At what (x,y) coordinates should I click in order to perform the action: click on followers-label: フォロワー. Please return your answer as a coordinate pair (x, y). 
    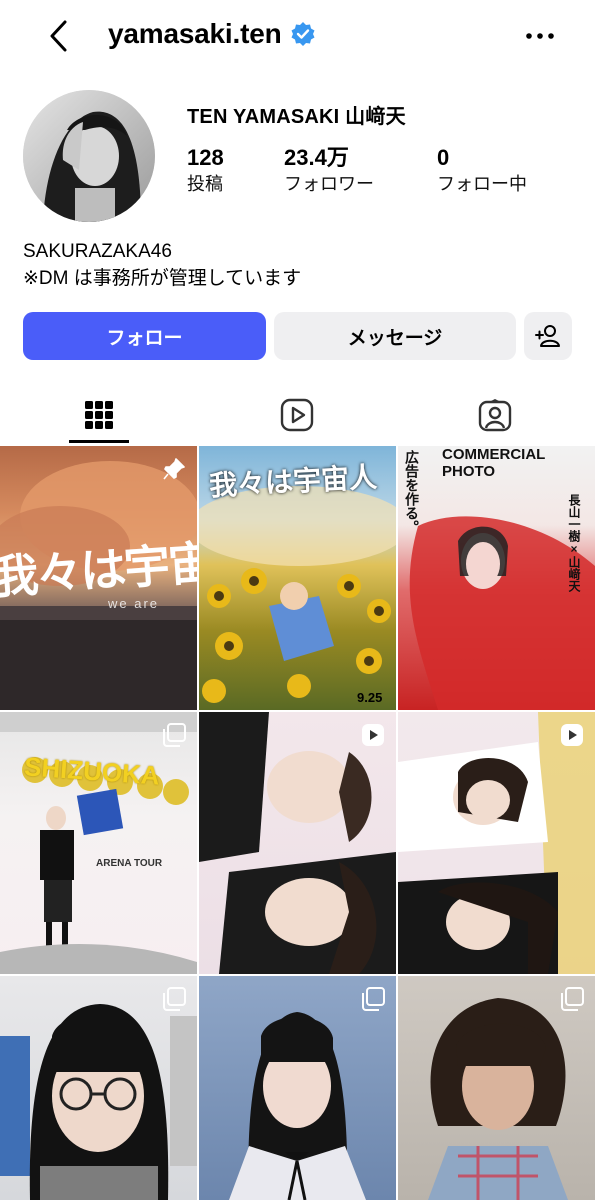
    Looking at the image, I should click on (329, 184).